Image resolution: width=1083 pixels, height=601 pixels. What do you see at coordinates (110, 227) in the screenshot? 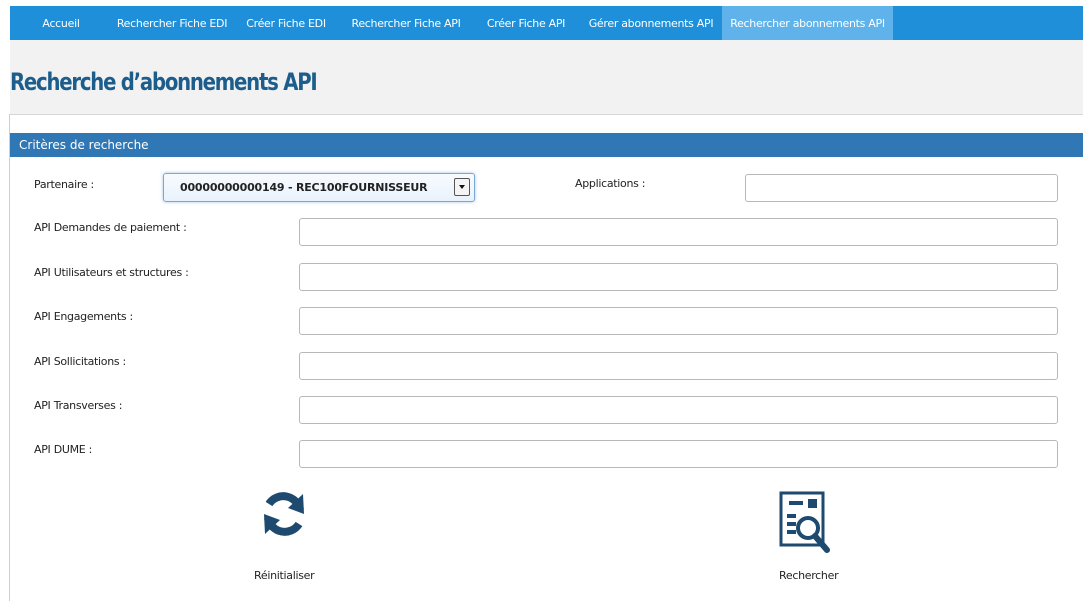
I see `api-demandes-paiement-label: API Demandes de paiement :` at bounding box center [110, 227].